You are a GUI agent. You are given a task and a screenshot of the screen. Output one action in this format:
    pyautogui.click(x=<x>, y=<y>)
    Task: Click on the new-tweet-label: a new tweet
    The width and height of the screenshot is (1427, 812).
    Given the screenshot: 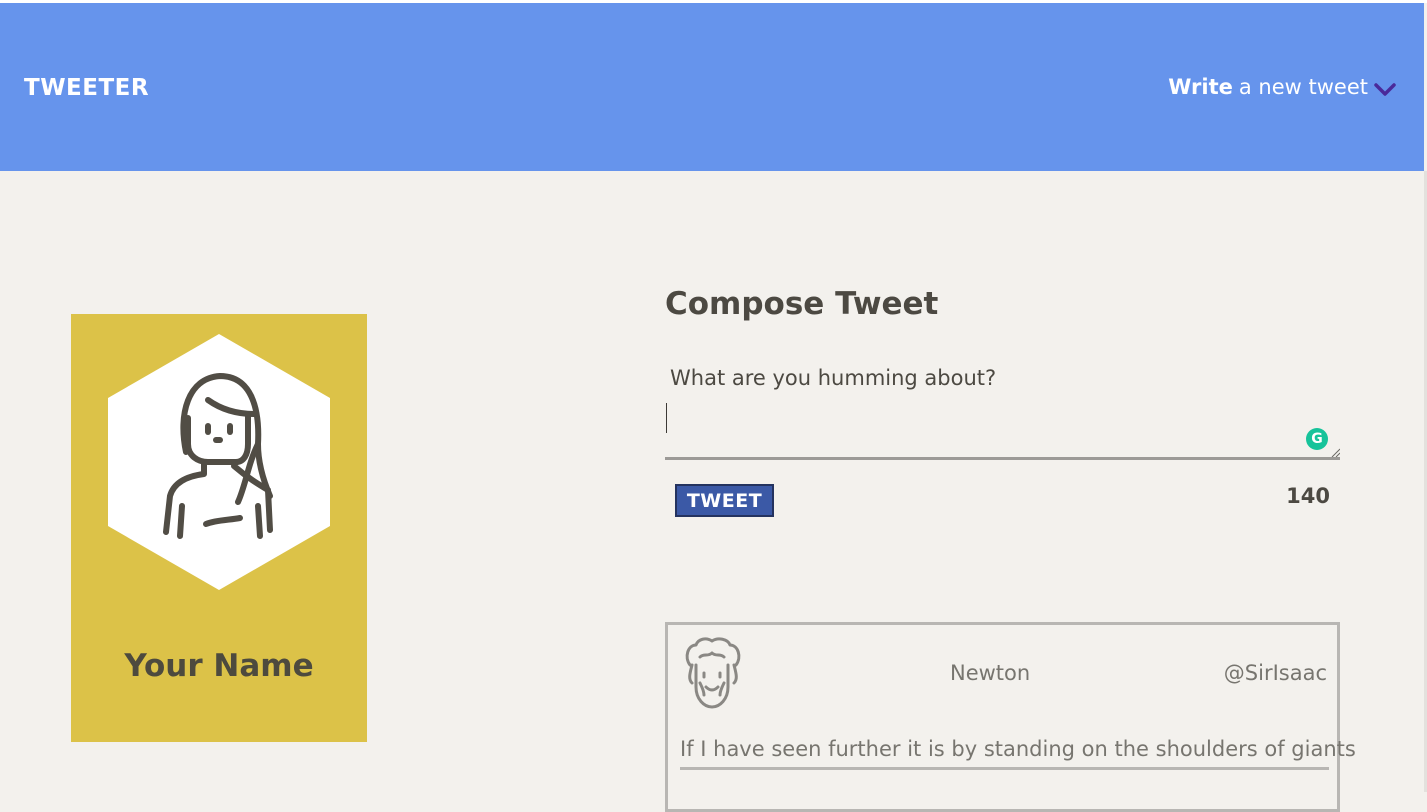 What is the action you would take?
    pyautogui.click(x=1303, y=87)
    